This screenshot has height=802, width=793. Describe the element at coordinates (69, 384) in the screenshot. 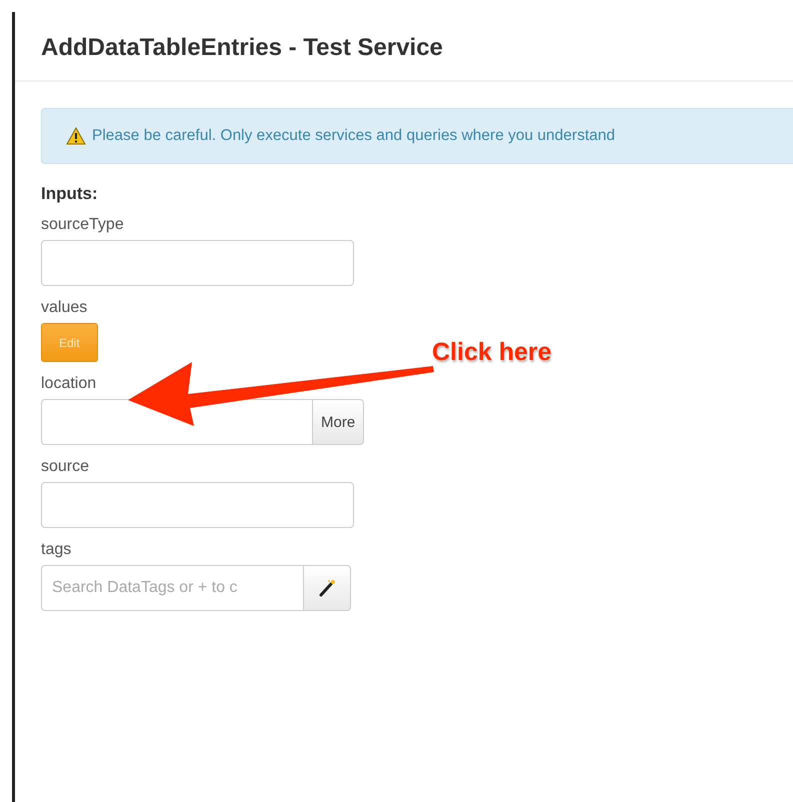

I see `field-label: location` at that location.